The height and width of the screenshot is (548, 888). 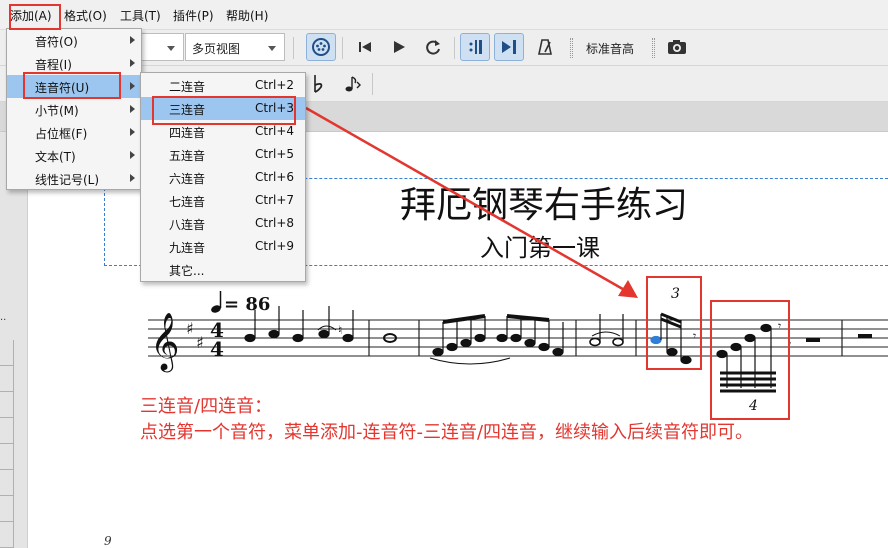 I want to click on midi-icon, so click(x=321, y=47).